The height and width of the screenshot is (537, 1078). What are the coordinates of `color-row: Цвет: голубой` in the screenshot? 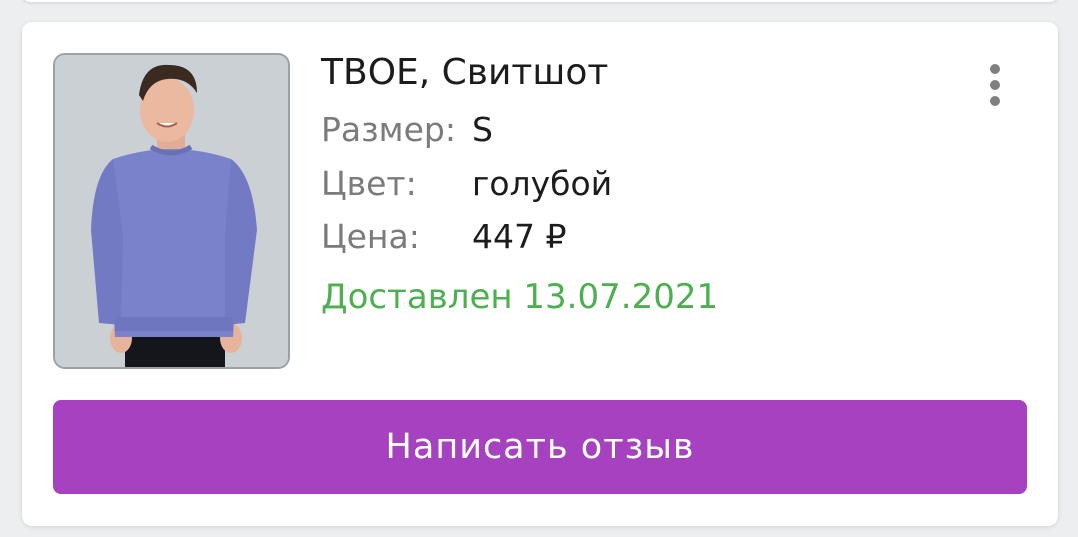 It's located at (466, 183).